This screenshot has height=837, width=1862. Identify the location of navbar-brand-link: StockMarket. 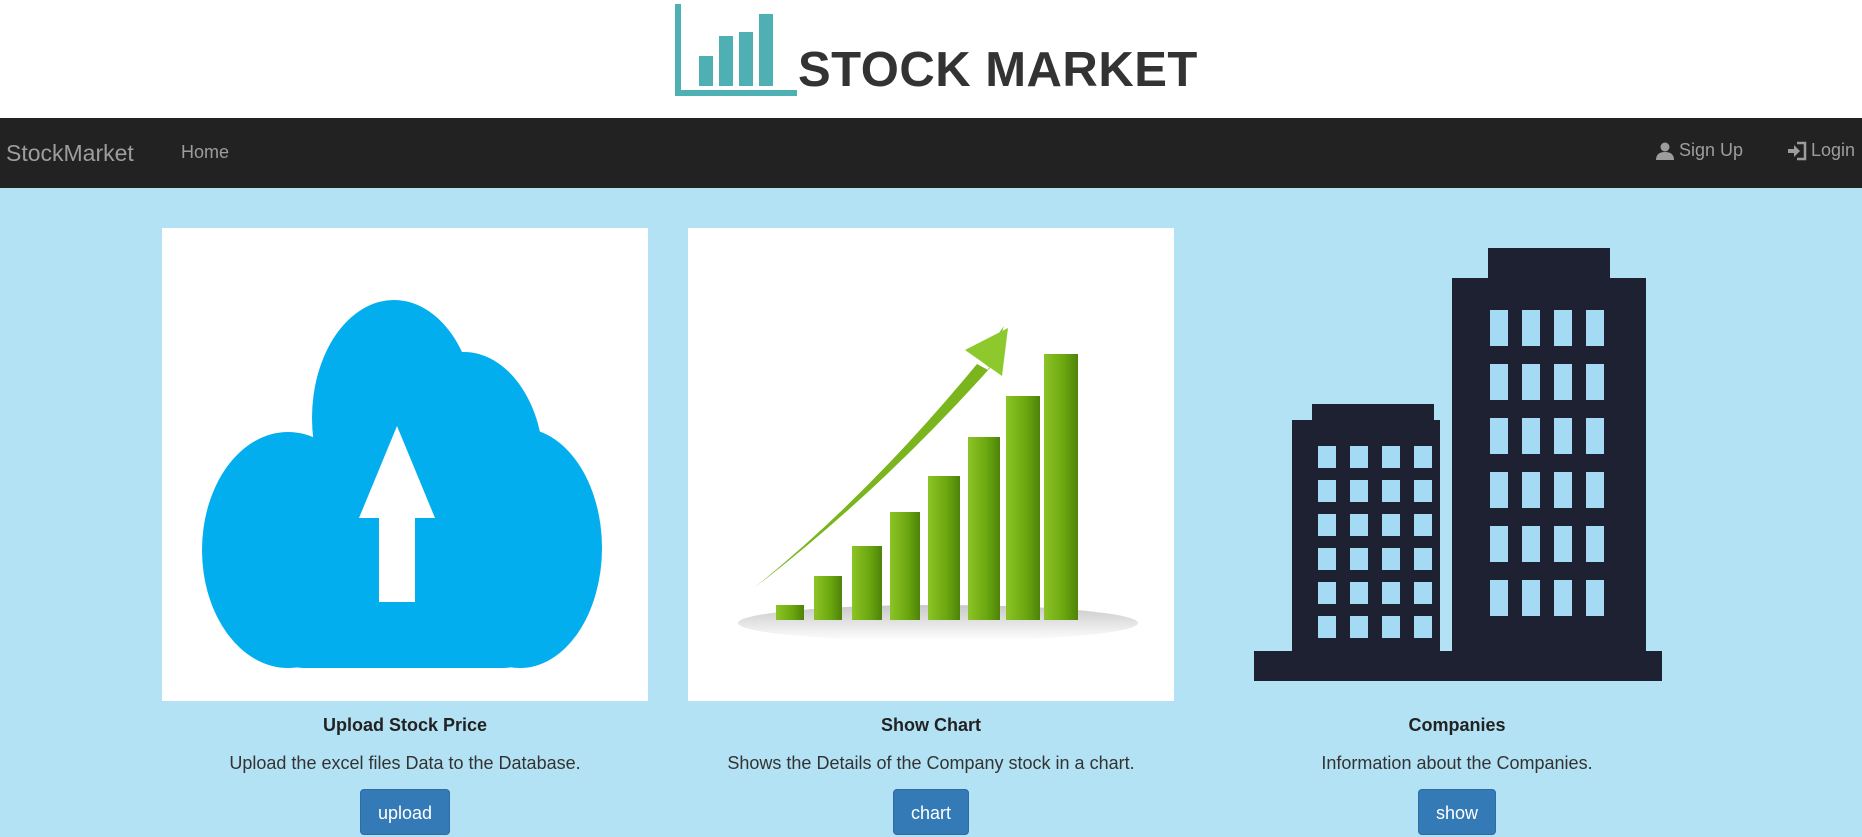
(70, 153).